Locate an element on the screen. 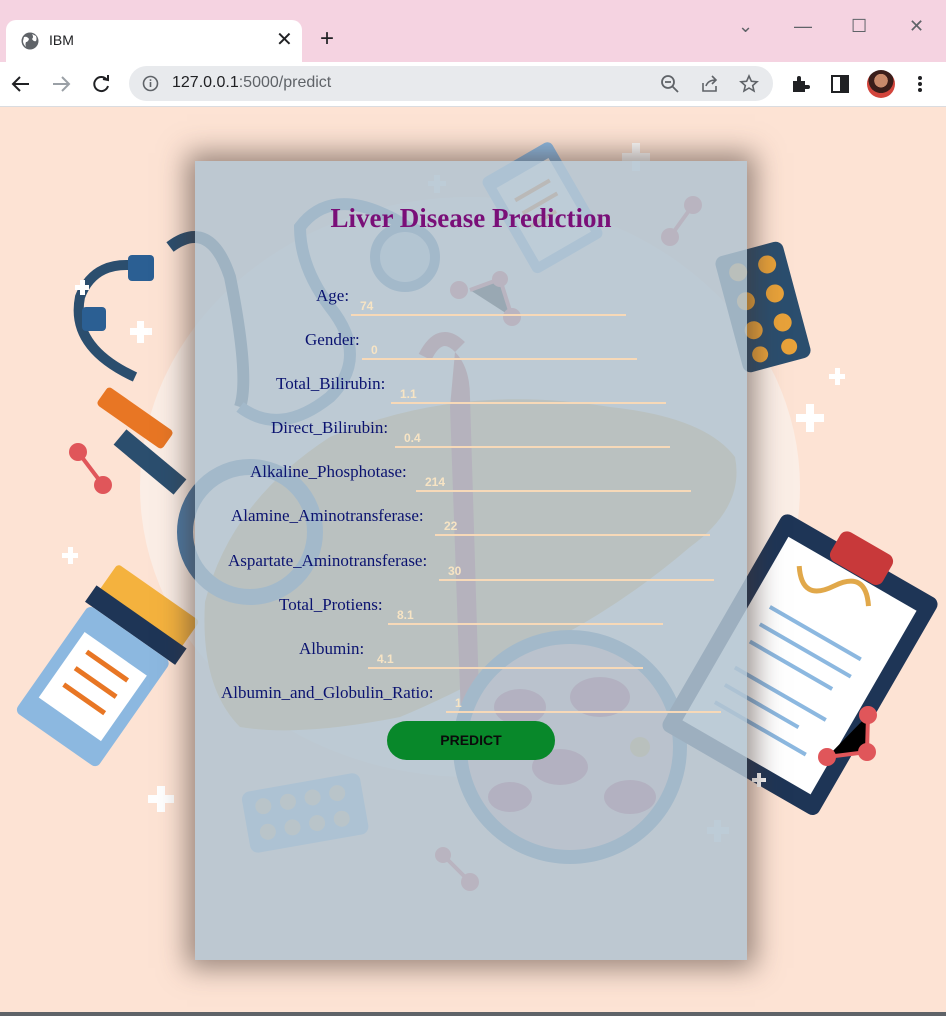 Image resolution: width=946 pixels, height=1016 pixels. back-icon is located at coordinates (21, 84).